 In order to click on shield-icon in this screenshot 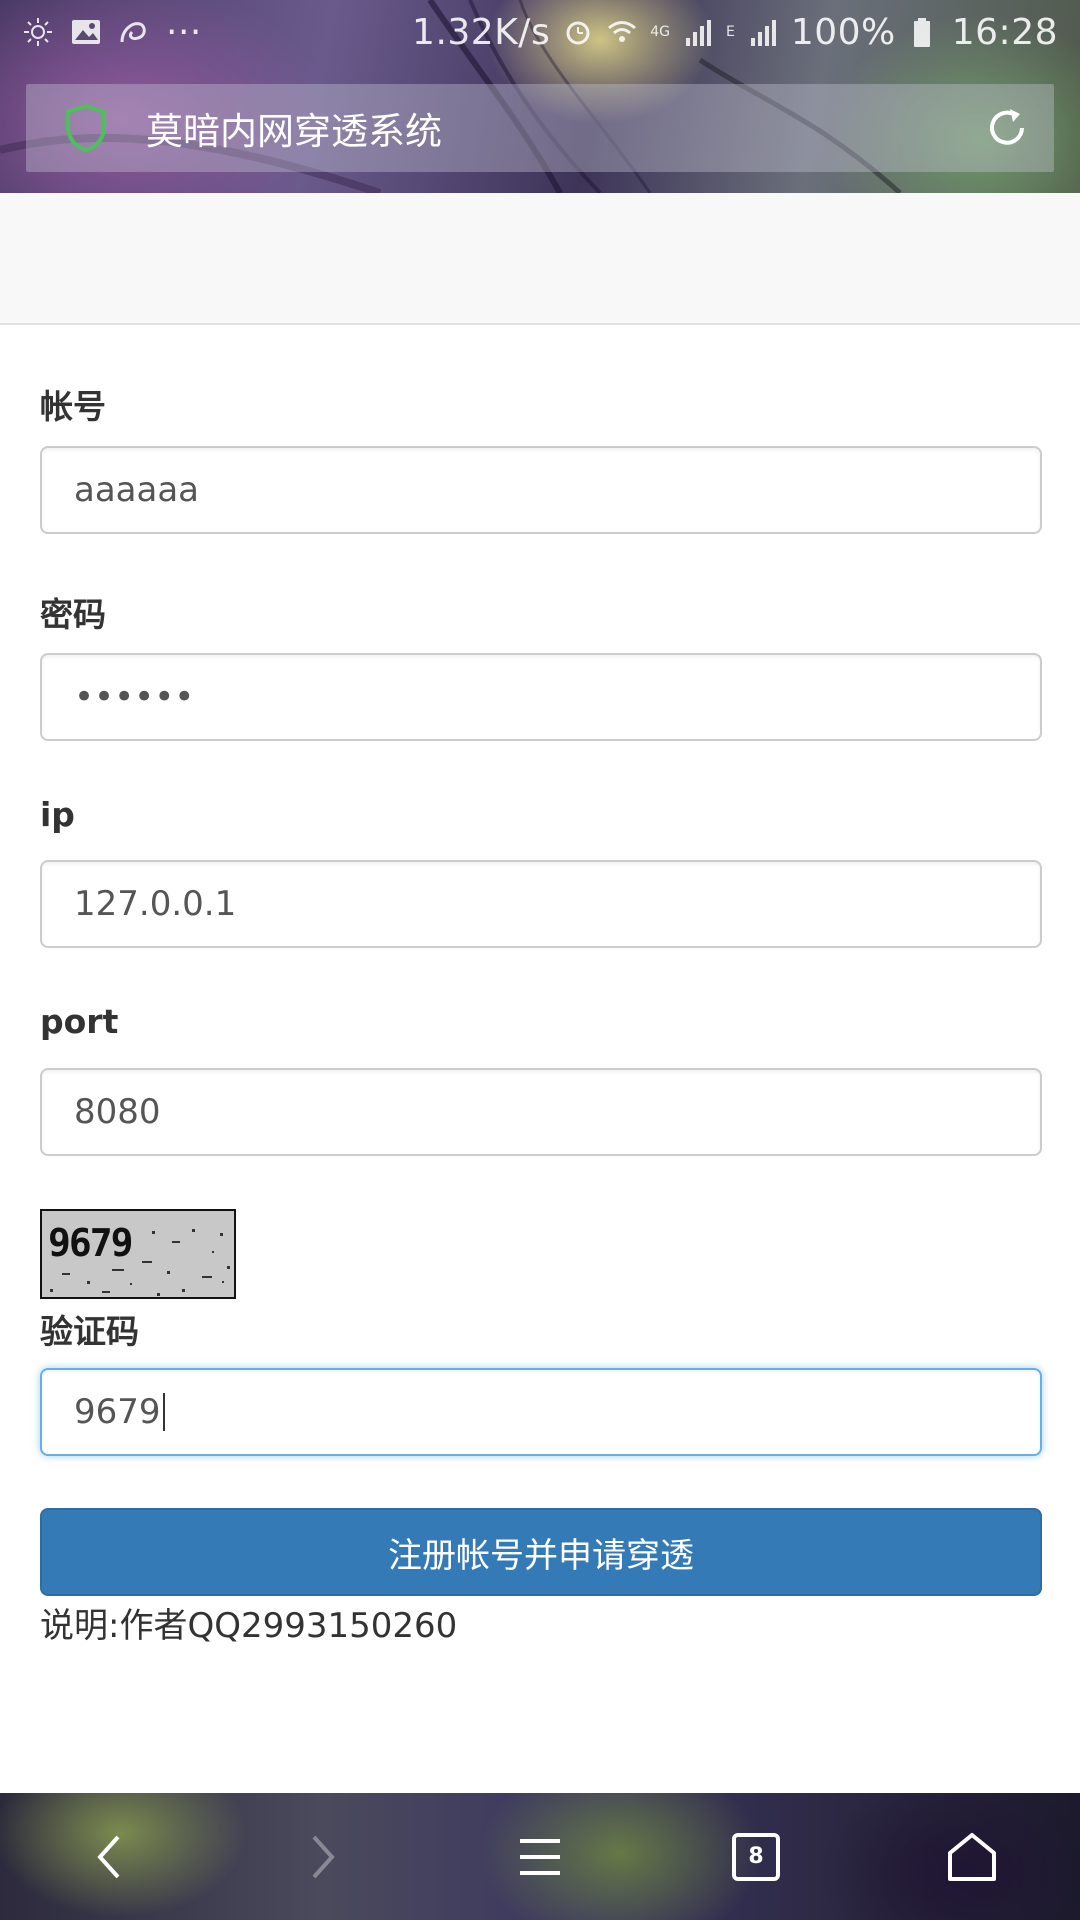, I will do `click(86, 128)`.